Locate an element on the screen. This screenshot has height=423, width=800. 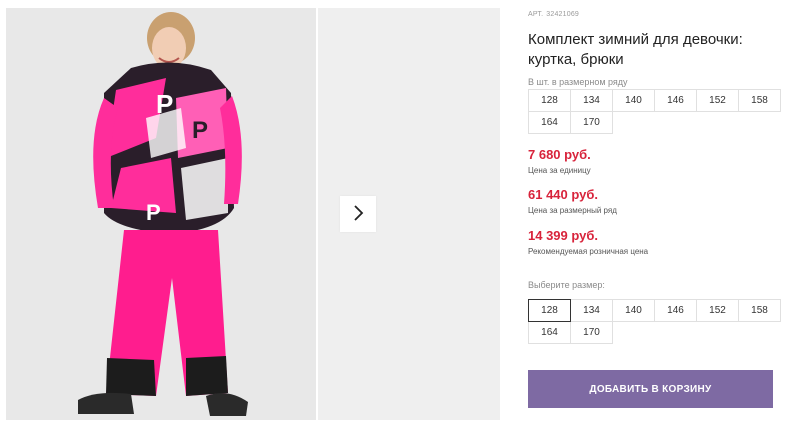
size-option: 146 is located at coordinates (675, 310).